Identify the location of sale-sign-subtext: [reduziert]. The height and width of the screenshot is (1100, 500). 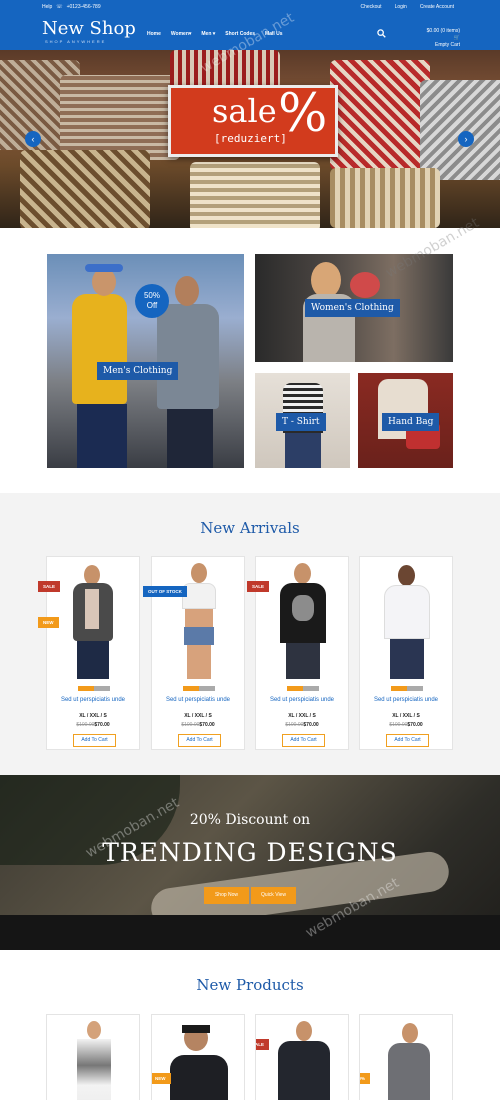
(250, 138).